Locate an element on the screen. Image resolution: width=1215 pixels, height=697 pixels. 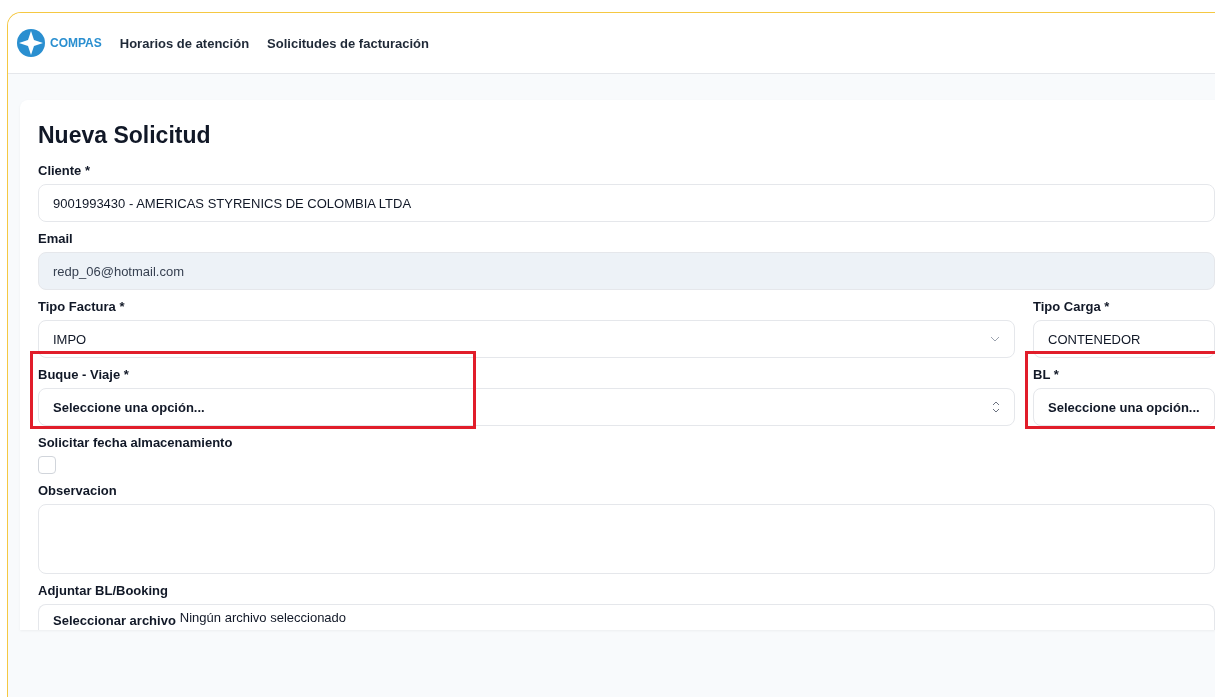
form-title: Nueva Solicitud is located at coordinates (125, 135).